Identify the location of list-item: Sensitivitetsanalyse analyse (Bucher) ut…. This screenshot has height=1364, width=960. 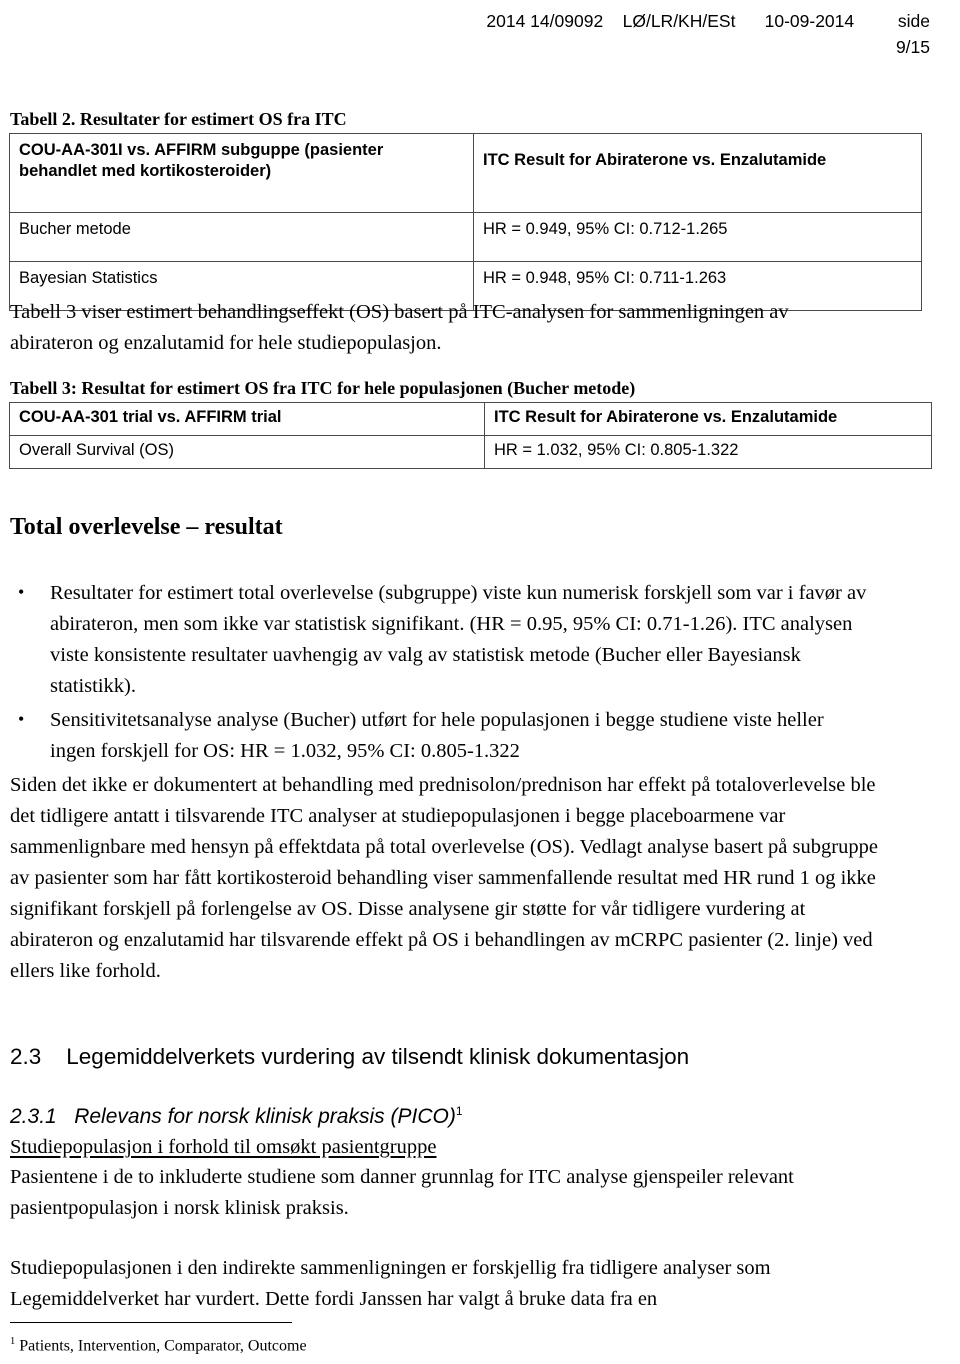
(440, 735).